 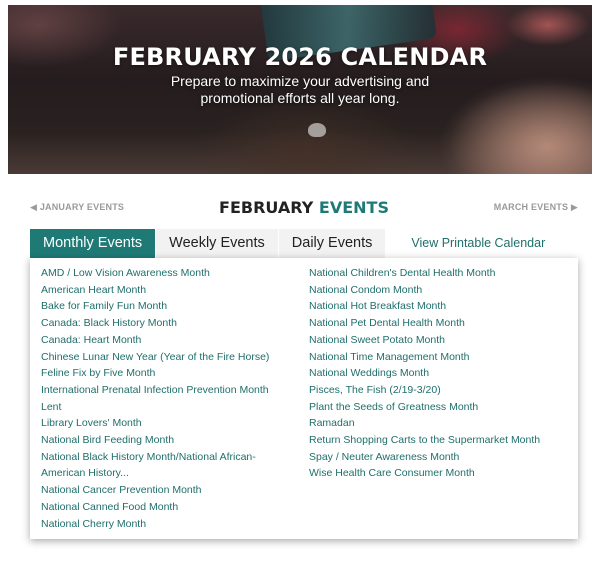 I want to click on event-link: National Sweet Potato Month, so click(x=440, y=340).